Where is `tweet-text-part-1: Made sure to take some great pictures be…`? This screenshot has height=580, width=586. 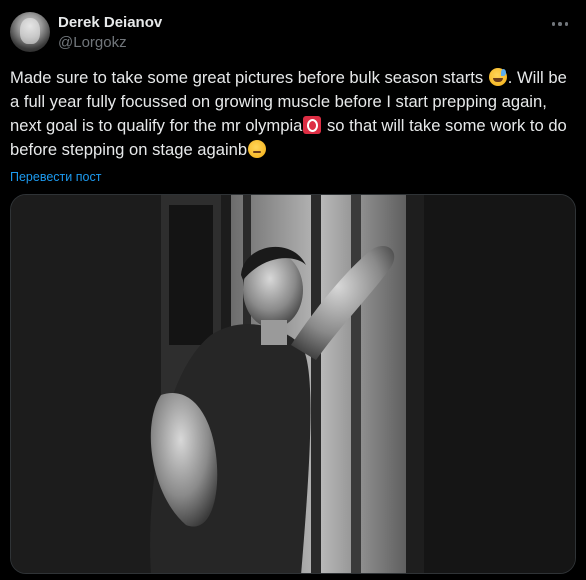
tweet-text-part-1: Made sure to take some great pictures be… is located at coordinates (249, 77).